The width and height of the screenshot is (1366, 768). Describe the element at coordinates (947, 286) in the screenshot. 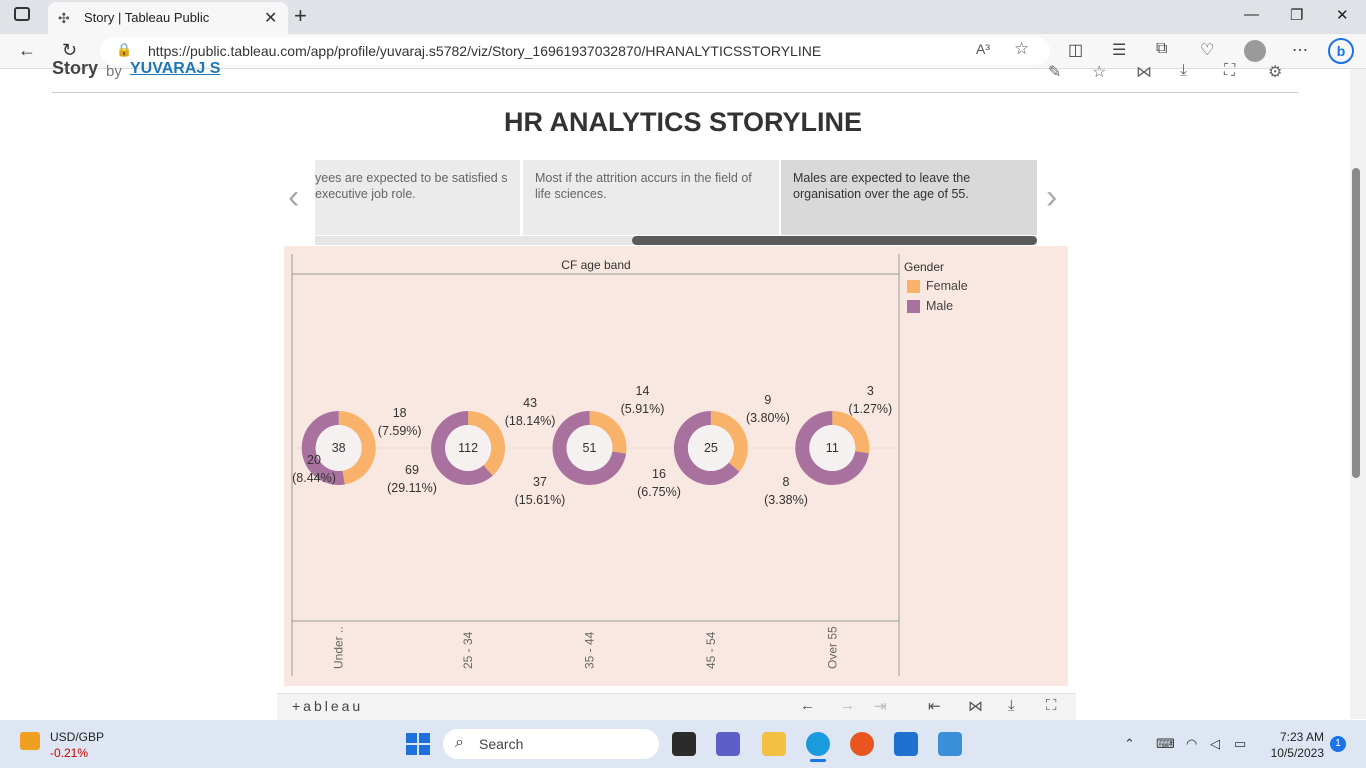

I see `legend-label-female: Female` at that location.